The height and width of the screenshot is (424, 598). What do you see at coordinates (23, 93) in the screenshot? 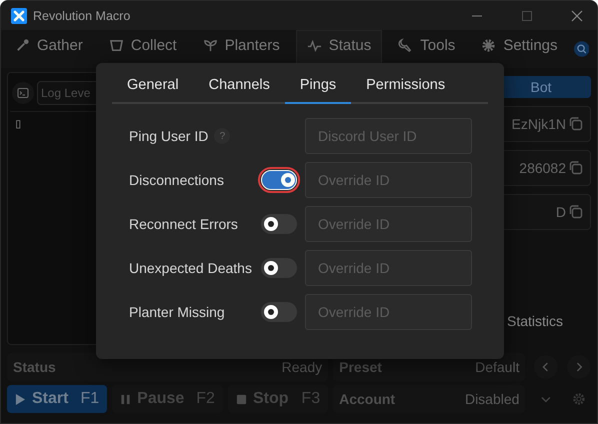
I see `terminal-icon` at bounding box center [23, 93].